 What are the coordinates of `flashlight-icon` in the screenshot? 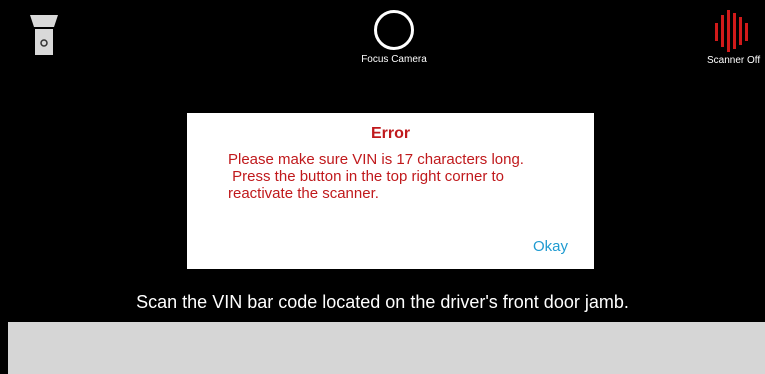 It's located at (44, 36).